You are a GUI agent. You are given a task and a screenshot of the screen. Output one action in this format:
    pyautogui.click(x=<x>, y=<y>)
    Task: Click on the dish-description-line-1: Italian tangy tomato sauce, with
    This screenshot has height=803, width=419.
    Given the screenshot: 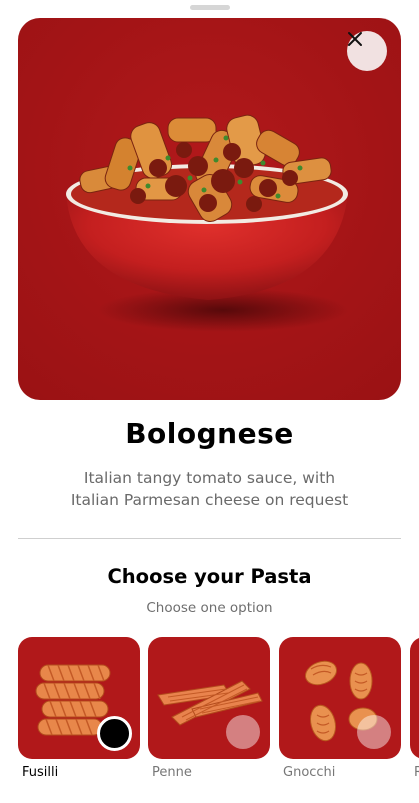 What is the action you would take?
    pyautogui.click(x=209, y=478)
    